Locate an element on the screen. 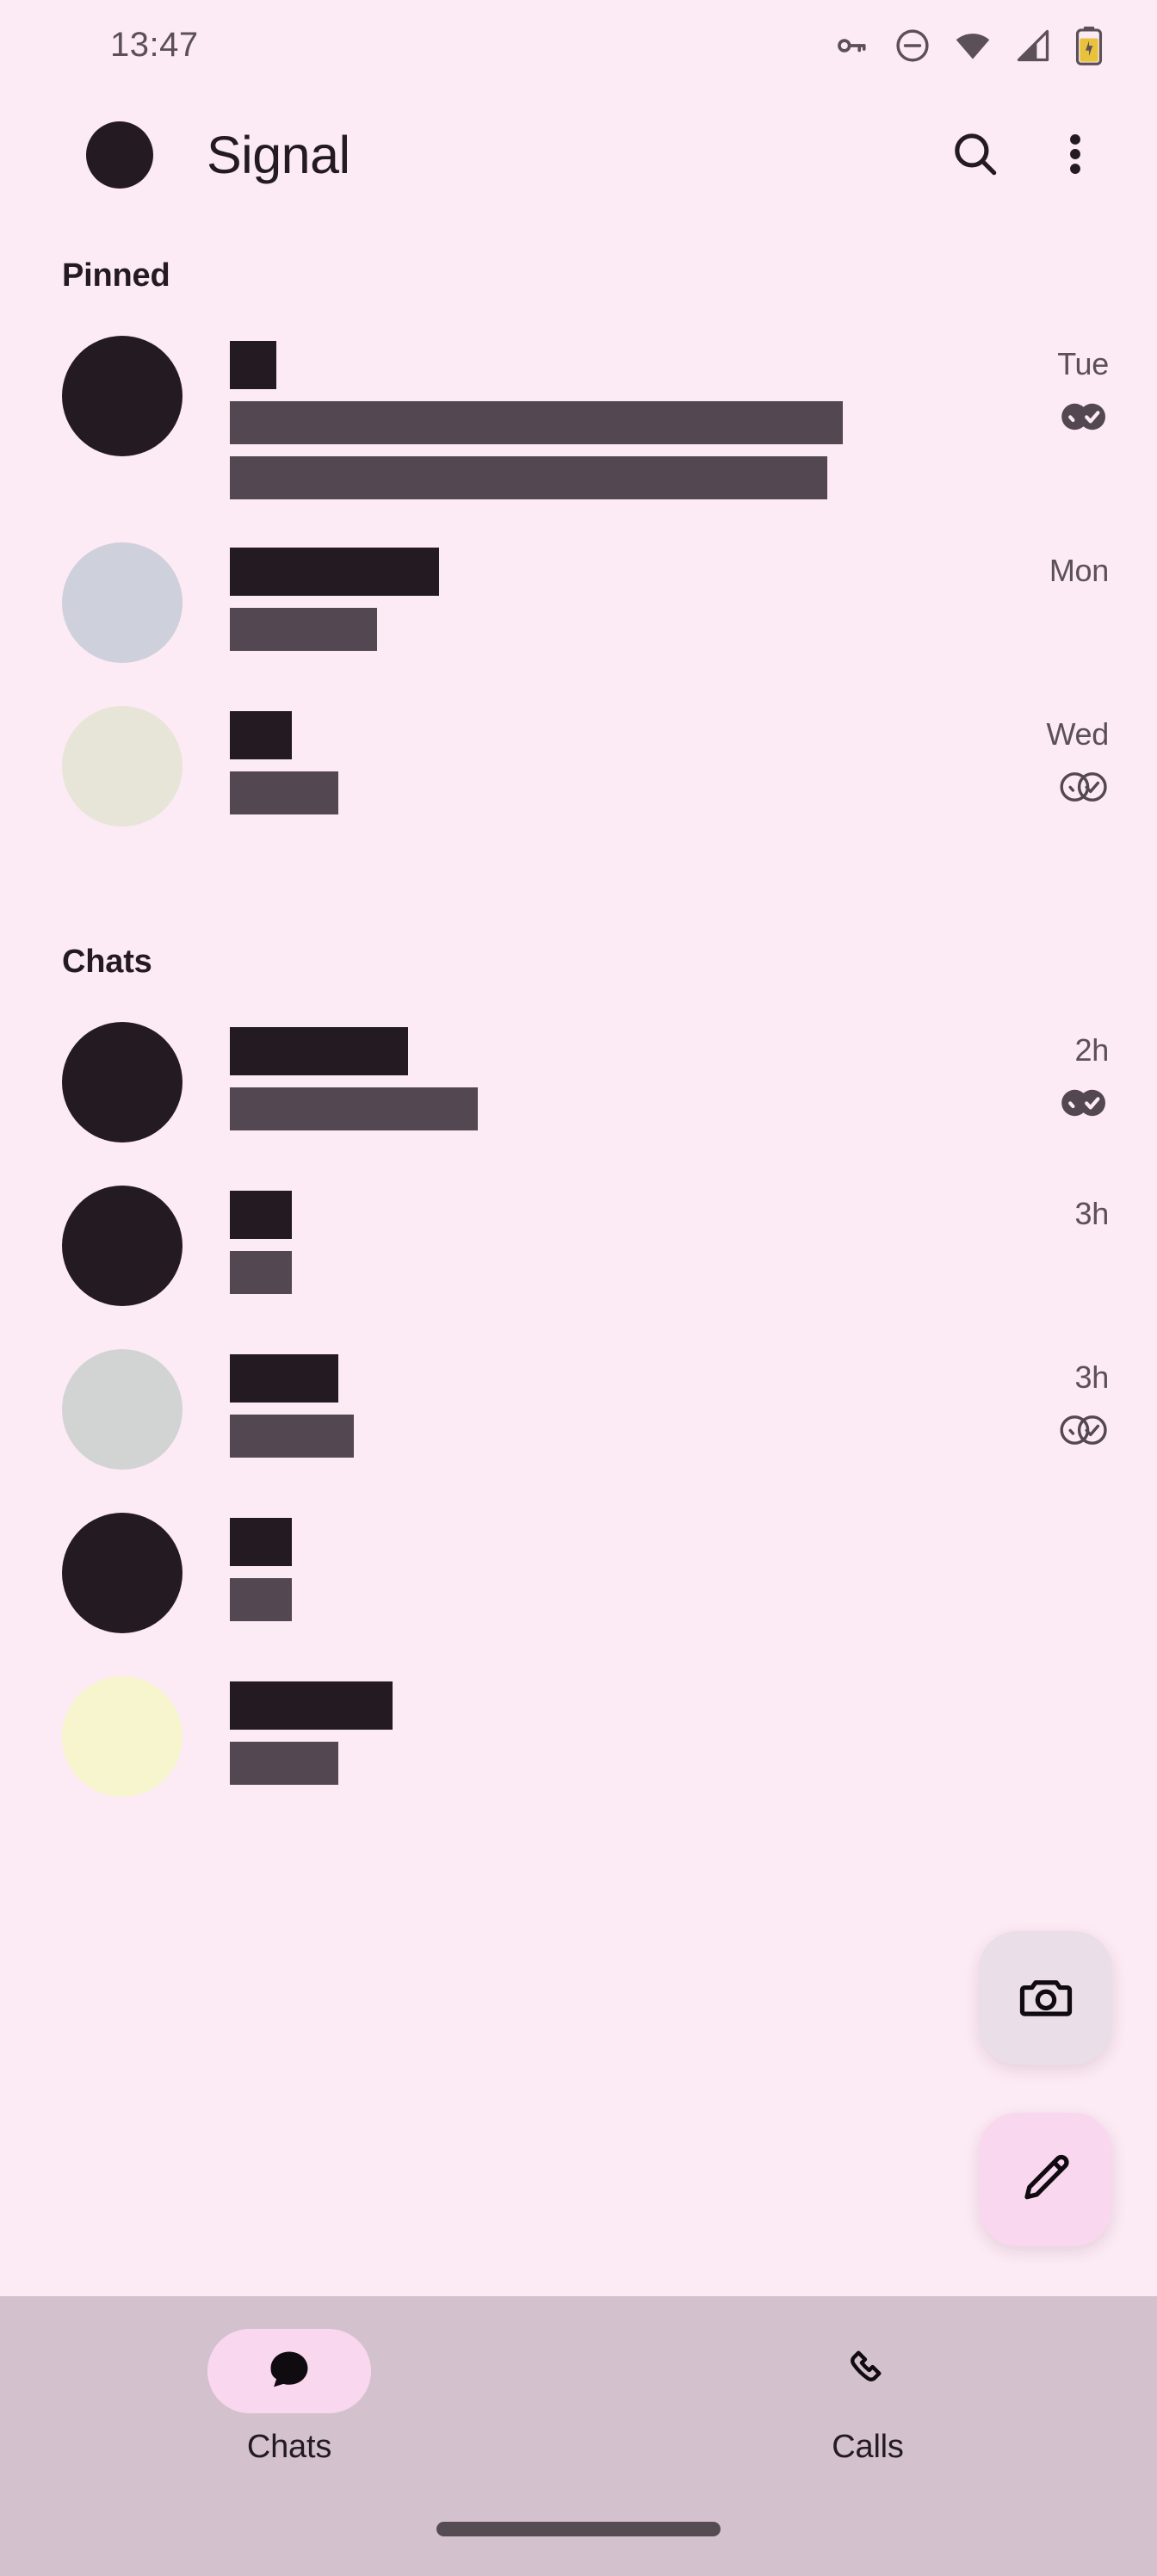 Image resolution: width=1157 pixels, height=2576 pixels. conversation-meta: Tue is located at coordinates (1057, 385).